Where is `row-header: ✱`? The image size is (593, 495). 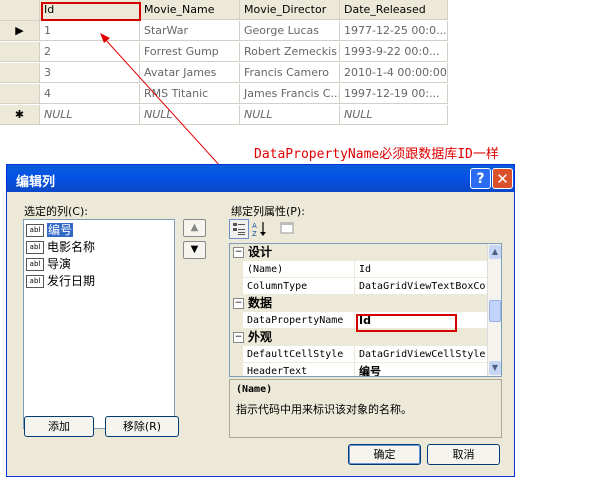
row-header: ✱ is located at coordinates (20, 115).